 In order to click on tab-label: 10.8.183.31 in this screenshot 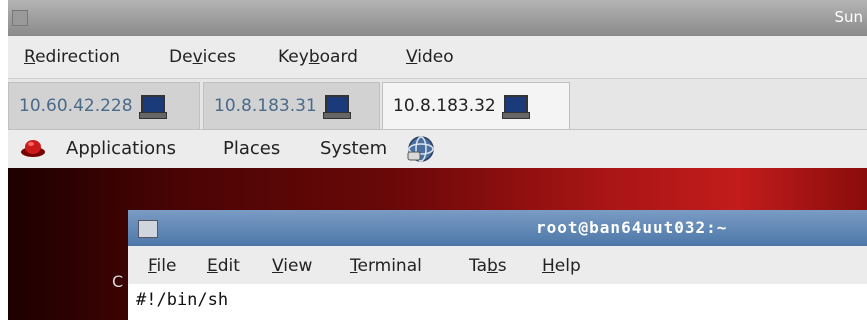, I will do `click(265, 106)`.